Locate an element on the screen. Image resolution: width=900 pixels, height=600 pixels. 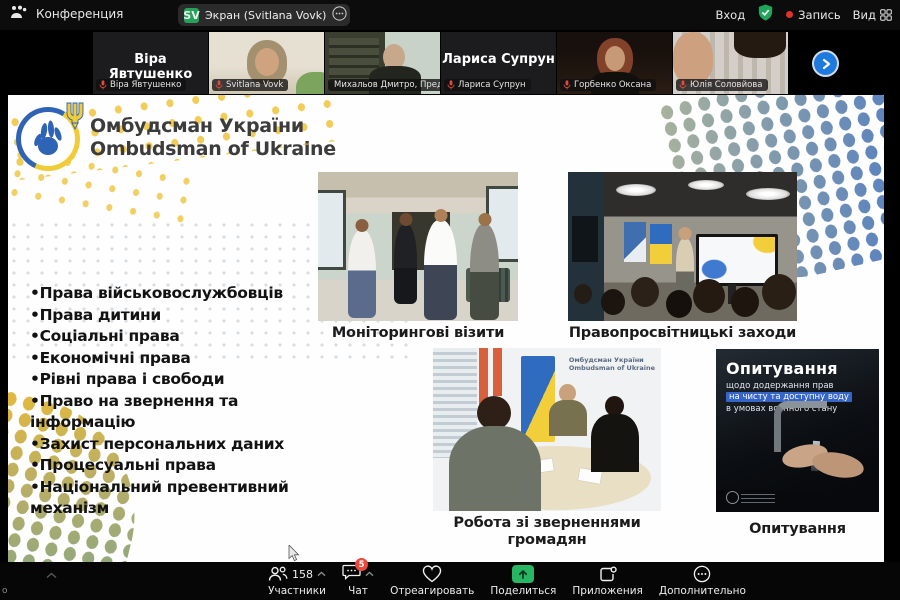
chevron-right-icon is located at coordinates (826, 63).